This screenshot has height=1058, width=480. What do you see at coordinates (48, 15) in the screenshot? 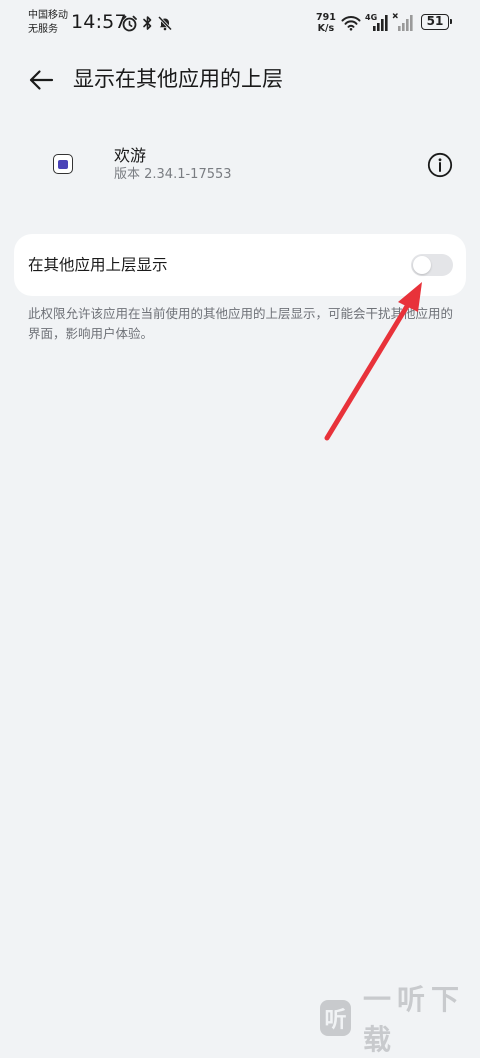
I see `carrier-name: 中国移动` at bounding box center [48, 15].